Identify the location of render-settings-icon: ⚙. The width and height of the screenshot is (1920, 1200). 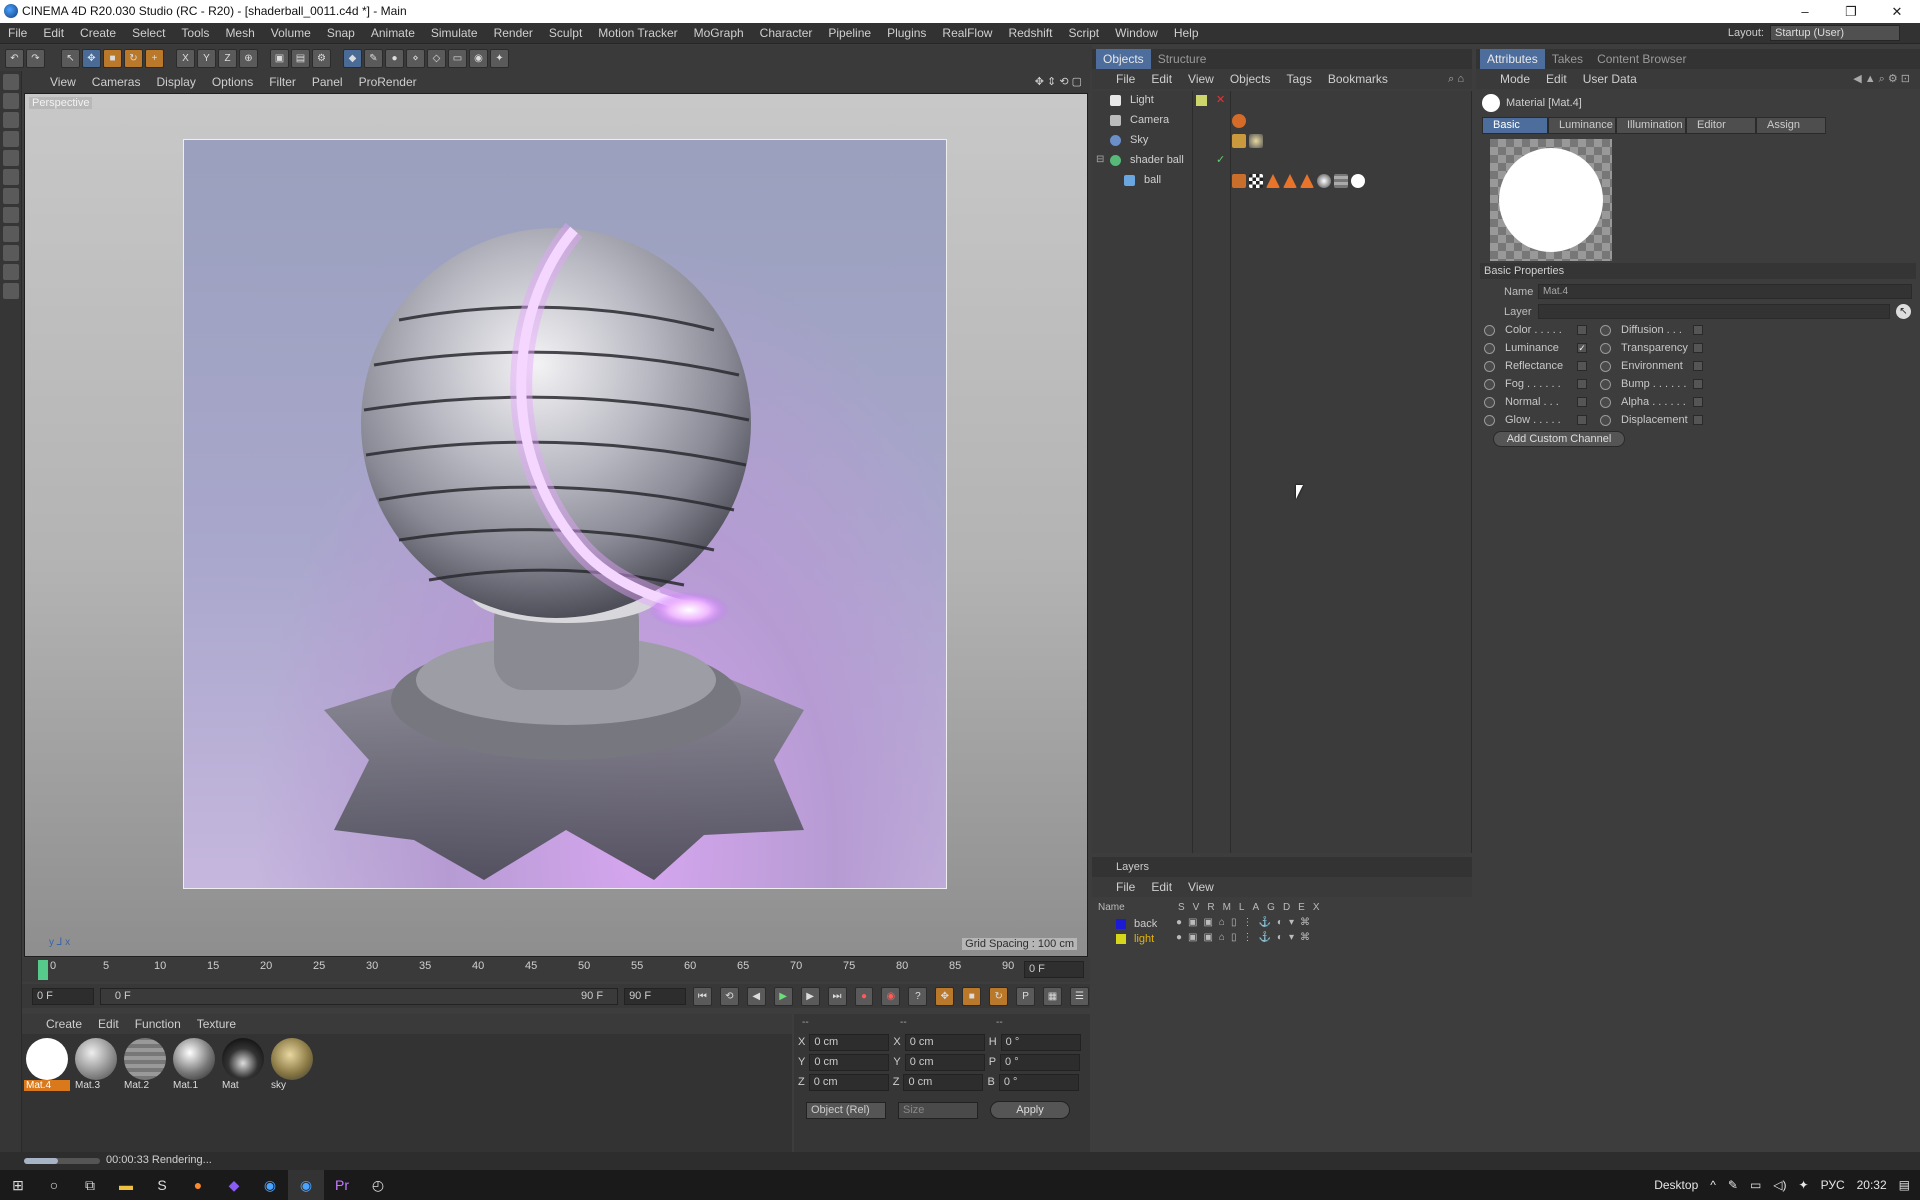
(321, 58).